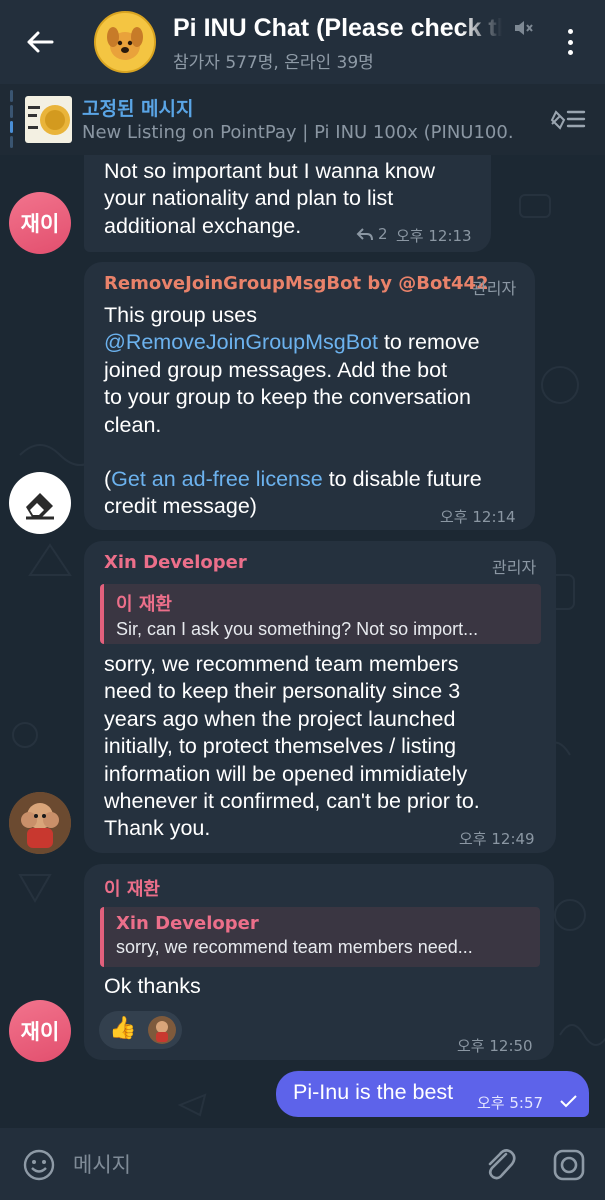 Image resolution: width=605 pixels, height=1200 pixels. I want to click on poodle-avatar-image, so click(40, 823).